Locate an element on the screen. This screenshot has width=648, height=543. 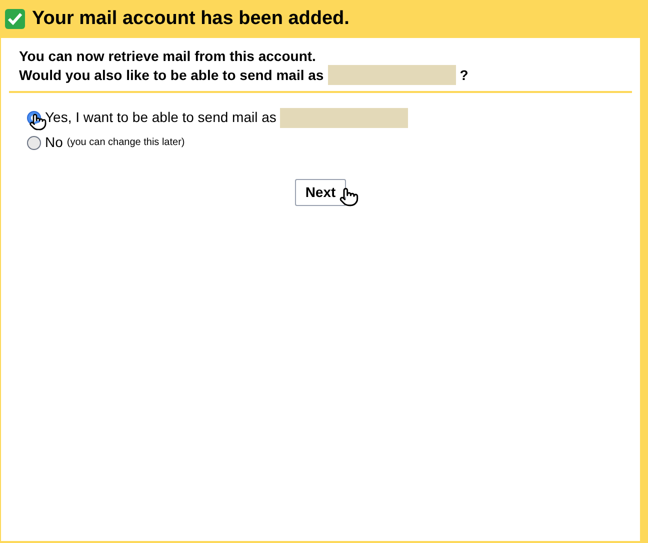
option-label: No is located at coordinates (54, 142).